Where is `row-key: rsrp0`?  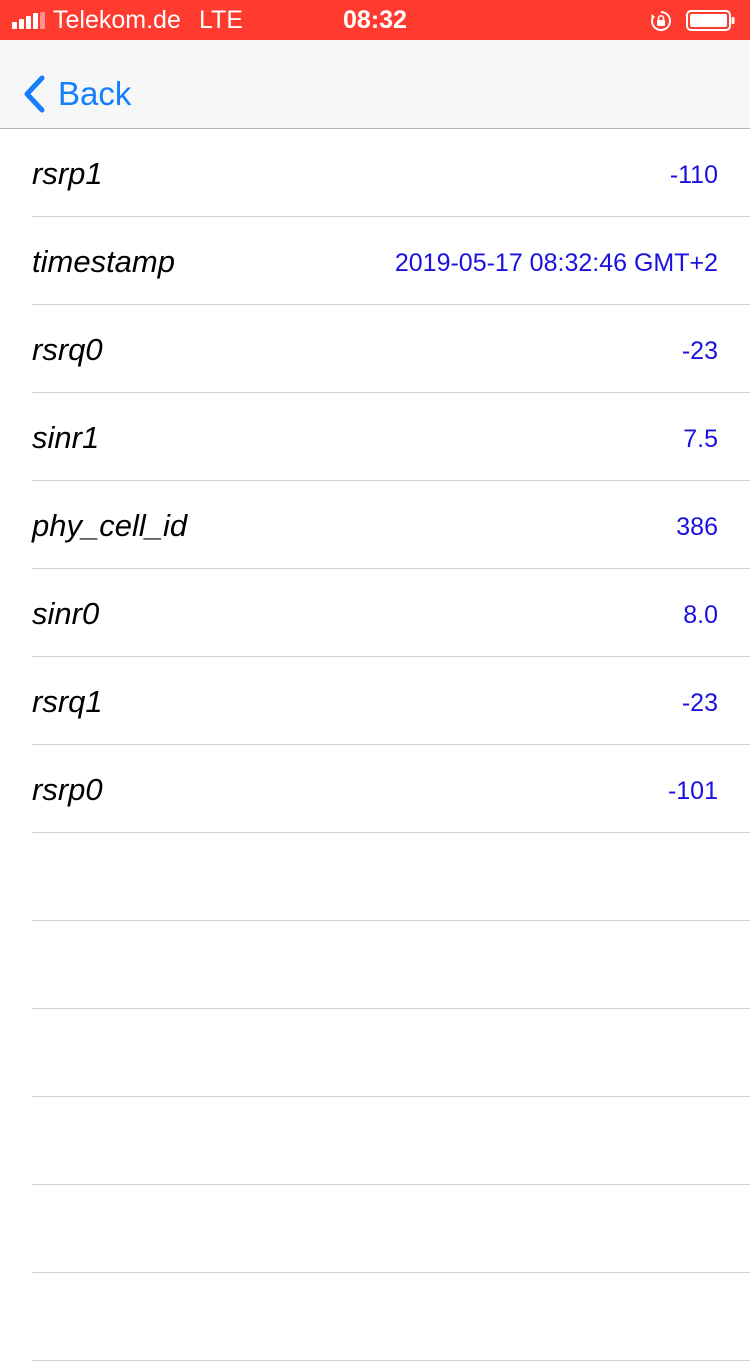
row-key: rsrp0 is located at coordinates (67, 789).